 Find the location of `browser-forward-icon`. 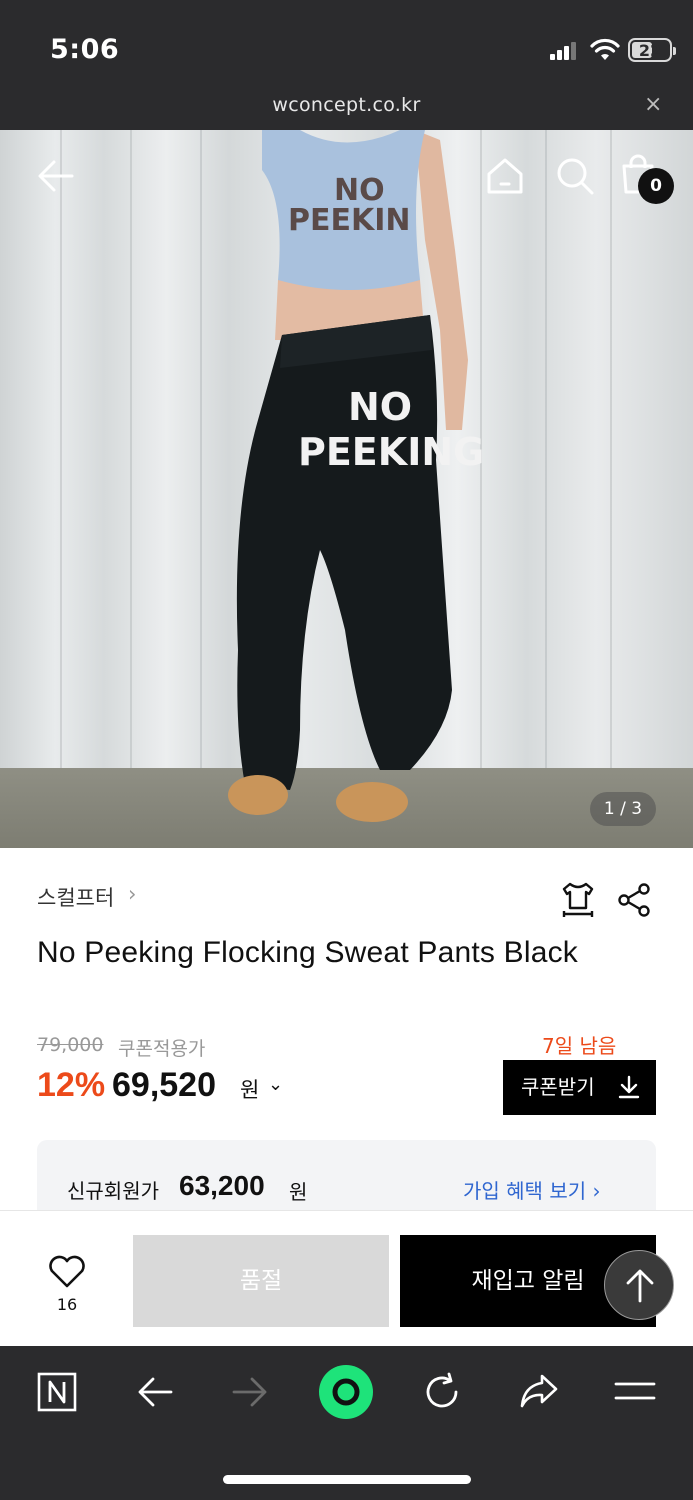

browser-forward-icon is located at coordinates (250, 1392).